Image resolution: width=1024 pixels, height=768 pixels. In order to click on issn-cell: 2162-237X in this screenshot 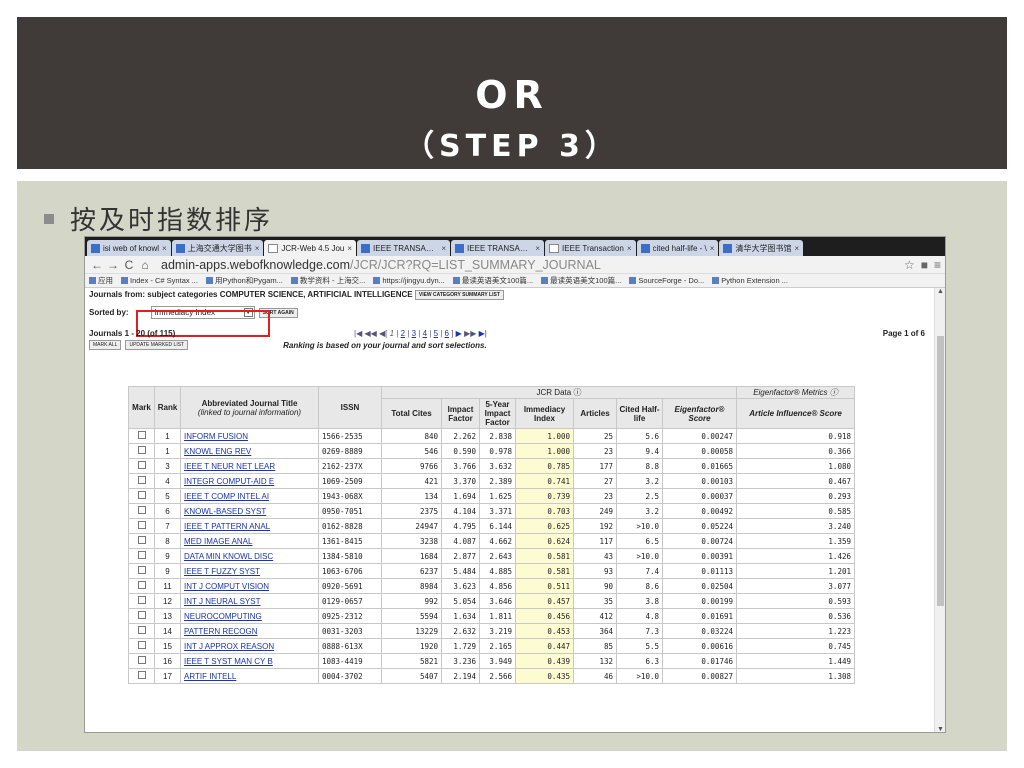, I will do `click(350, 466)`.